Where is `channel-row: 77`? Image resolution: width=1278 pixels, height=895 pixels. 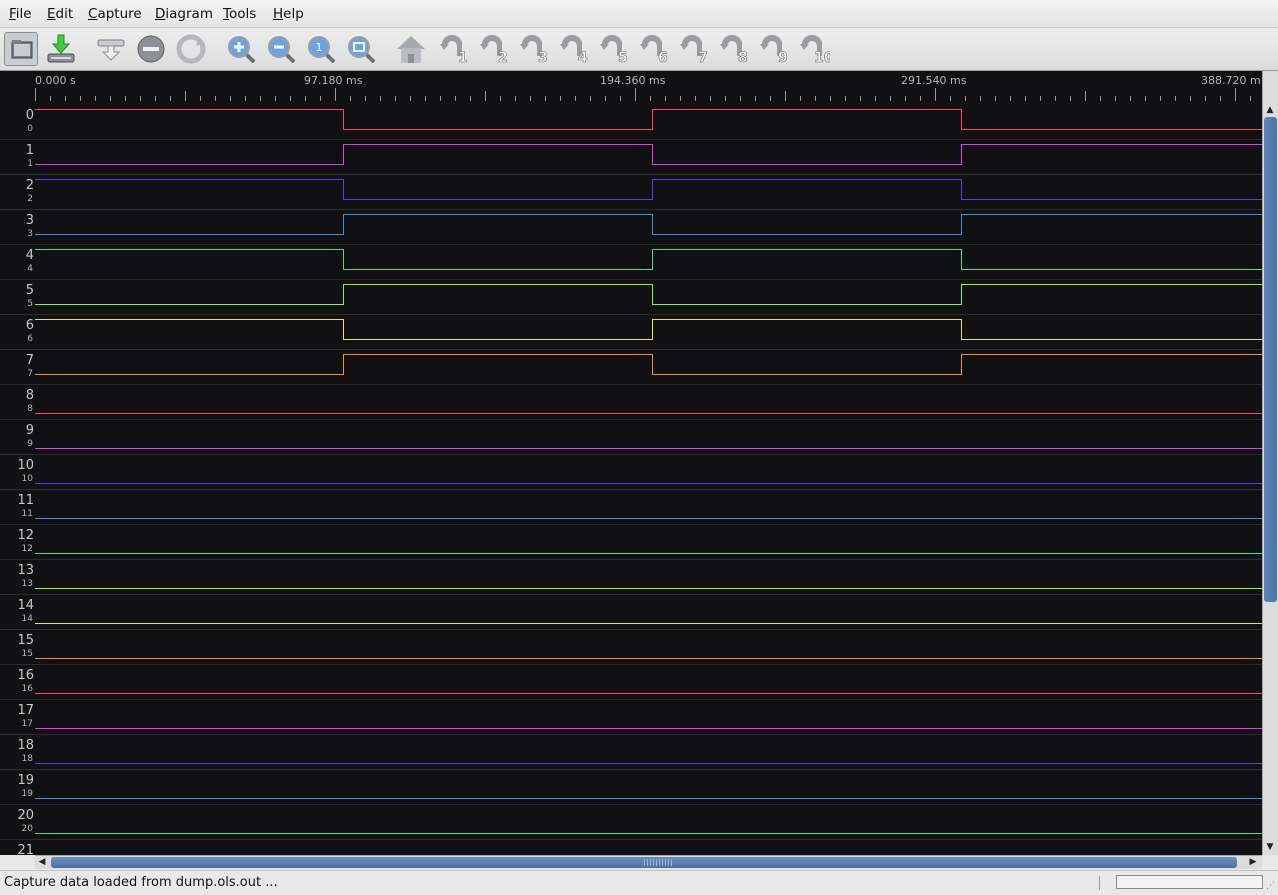 channel-row: 77 is located at coordinates (631, 367).